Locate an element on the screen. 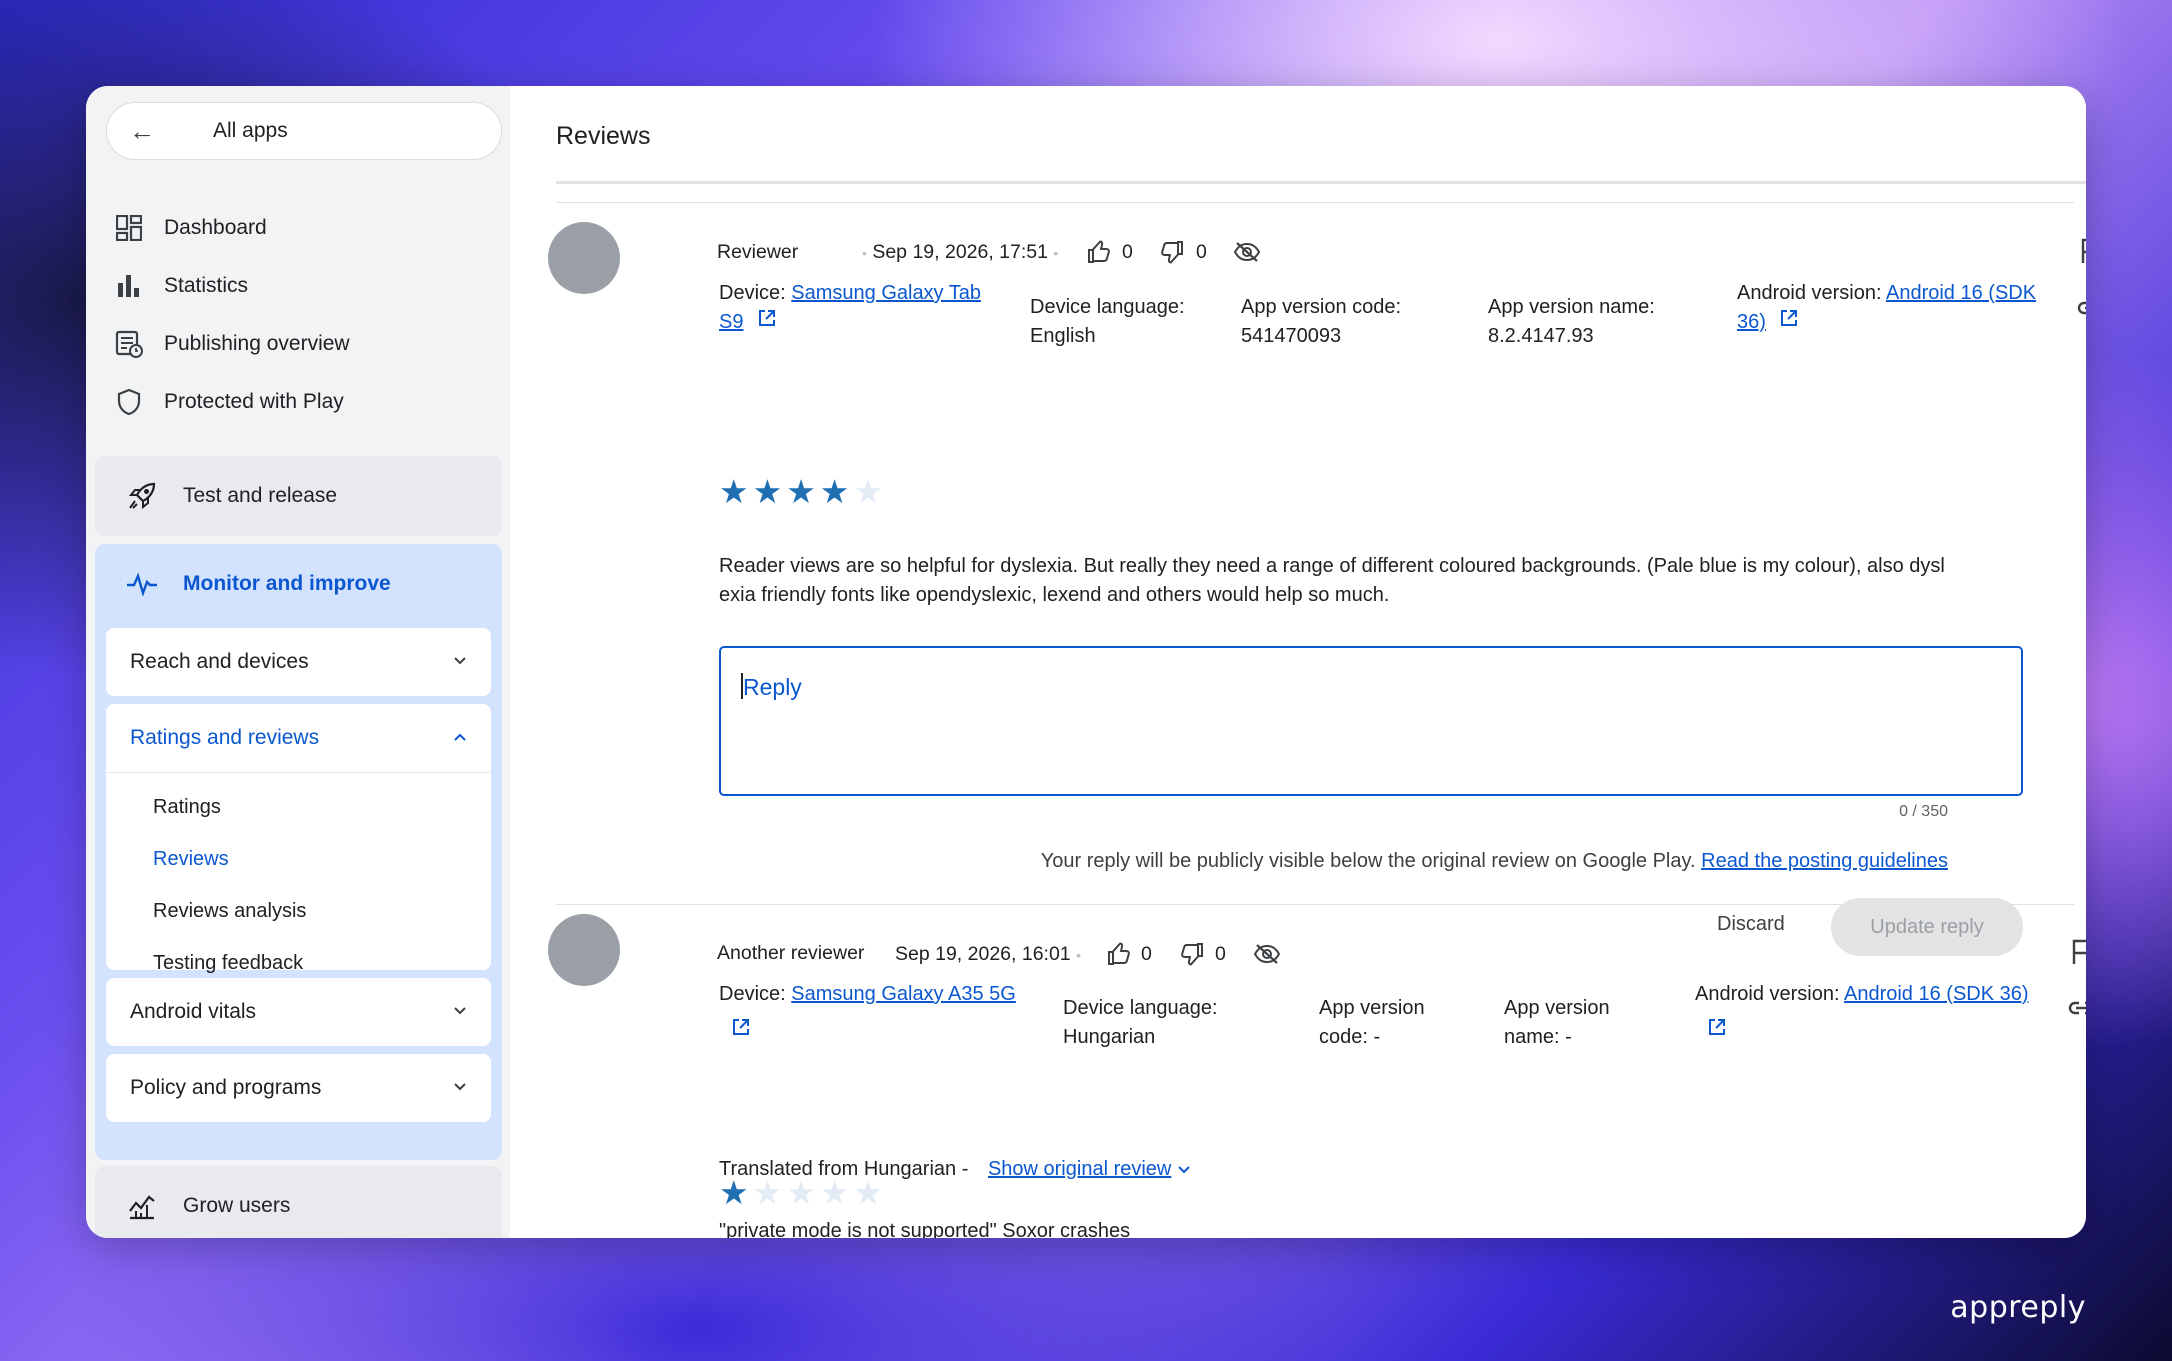 Image resolution: width=2172 pixels, height=1361 pixels. device-language-info: Device language: English is located at coordinates (1107, 322).